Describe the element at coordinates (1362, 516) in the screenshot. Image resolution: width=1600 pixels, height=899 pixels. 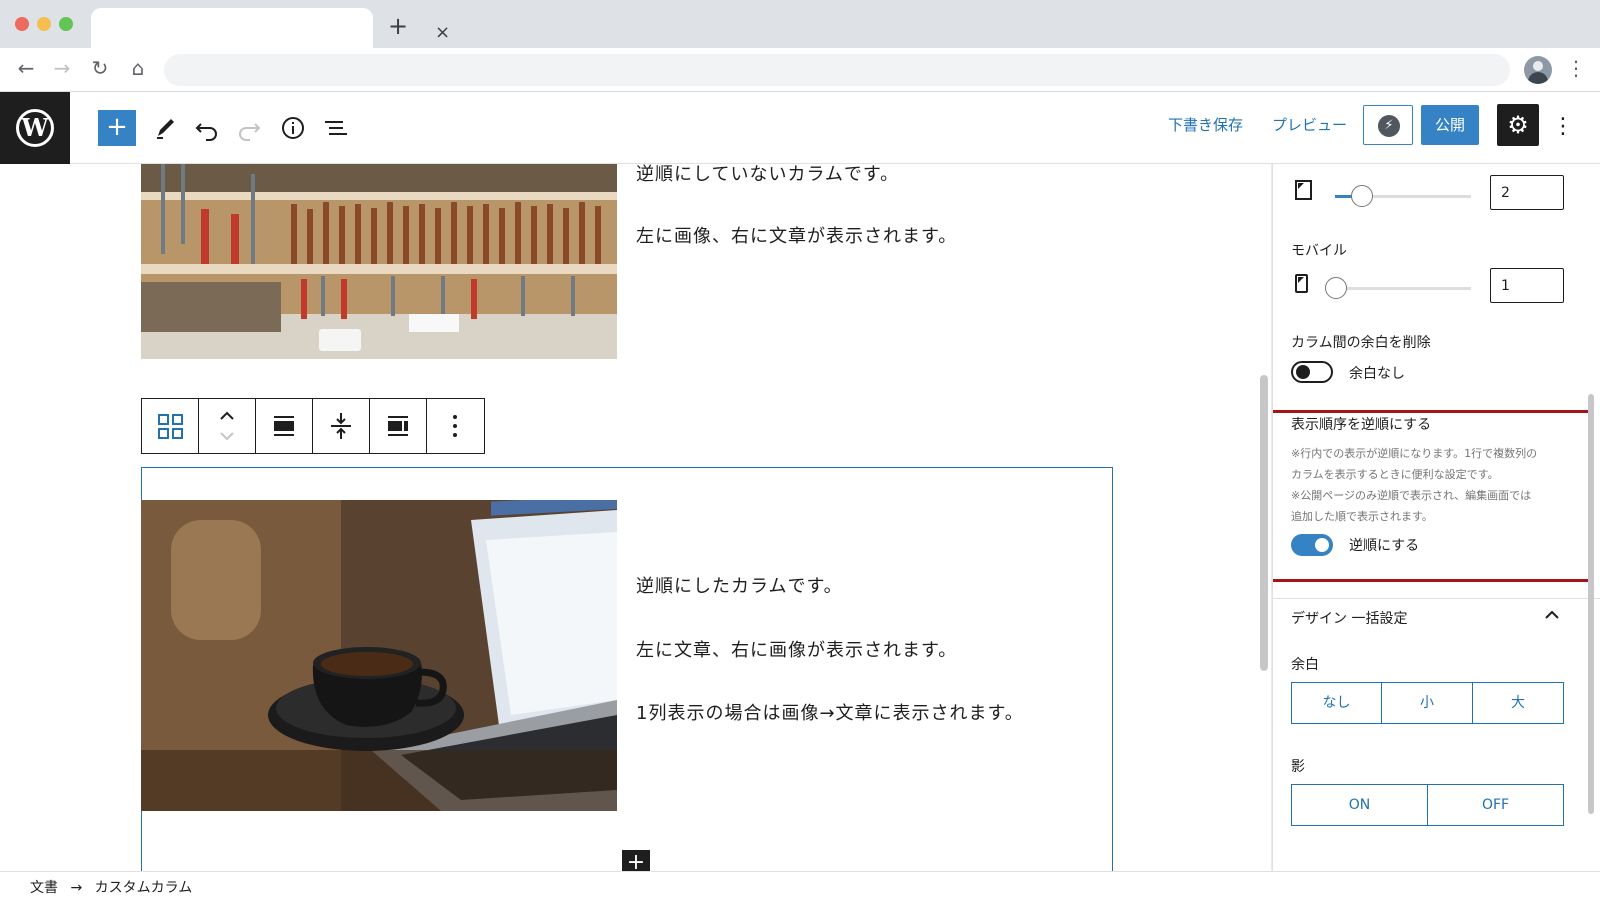
I see `reverse-note-line: 追加した順で表示されます。` at that location.